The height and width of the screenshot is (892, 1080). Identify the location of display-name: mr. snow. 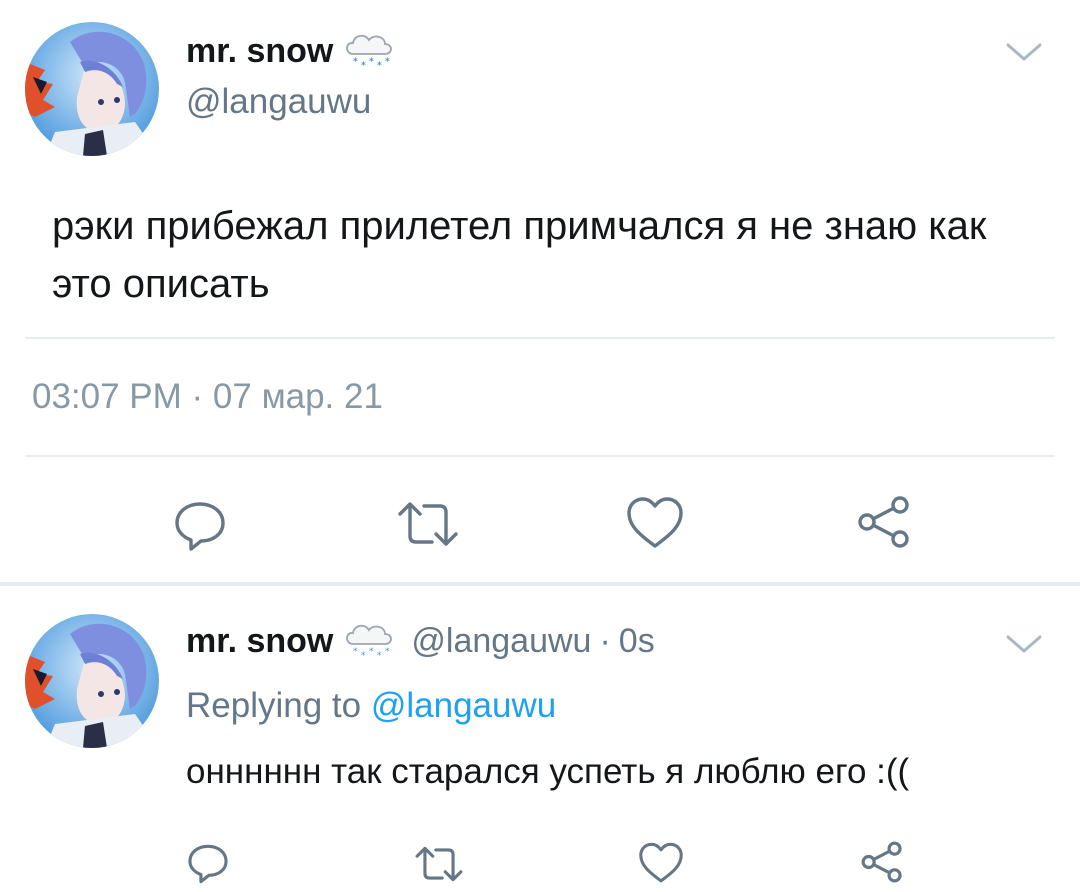
(259, 641).